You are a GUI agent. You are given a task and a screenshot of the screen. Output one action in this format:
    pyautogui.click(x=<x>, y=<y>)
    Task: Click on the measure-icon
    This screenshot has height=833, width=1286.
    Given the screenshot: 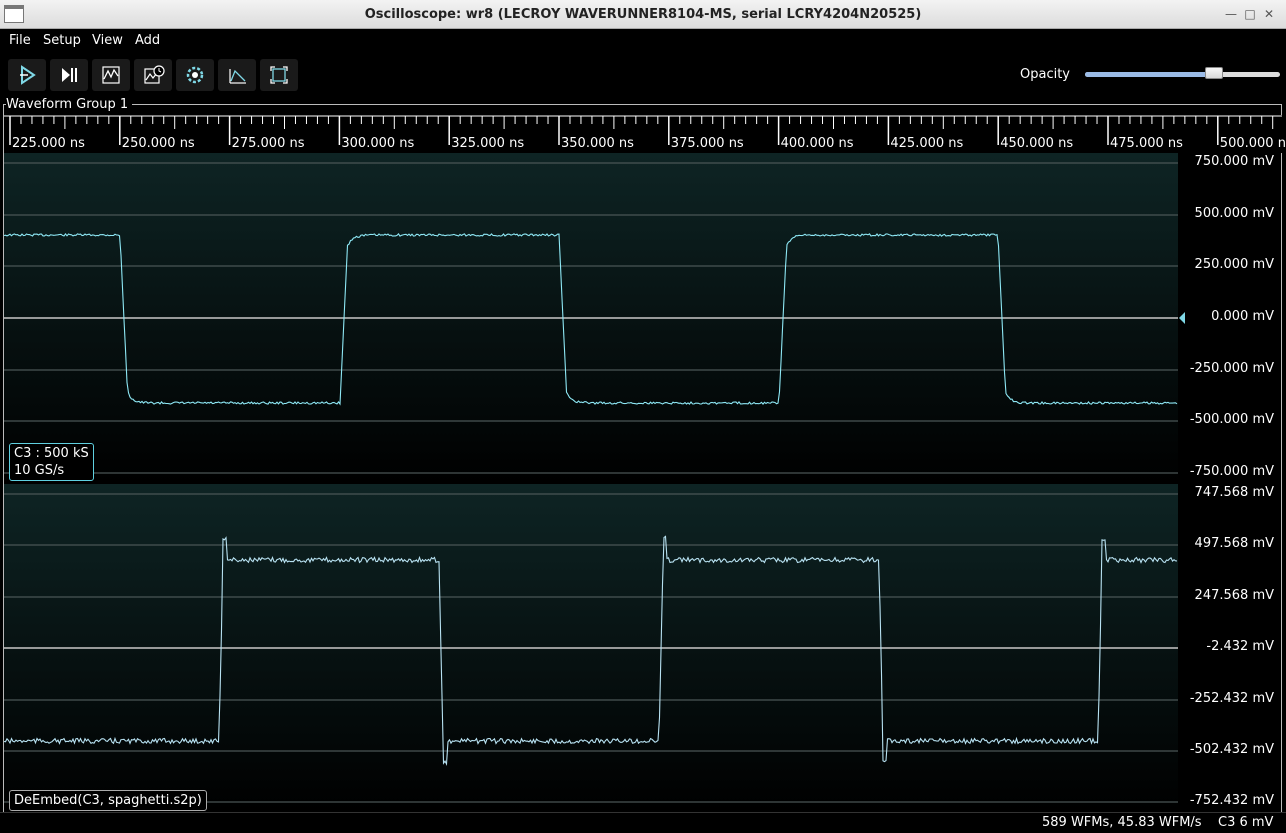 What is the action you would take?
    pyautogui.click(x=237, y=76)
    